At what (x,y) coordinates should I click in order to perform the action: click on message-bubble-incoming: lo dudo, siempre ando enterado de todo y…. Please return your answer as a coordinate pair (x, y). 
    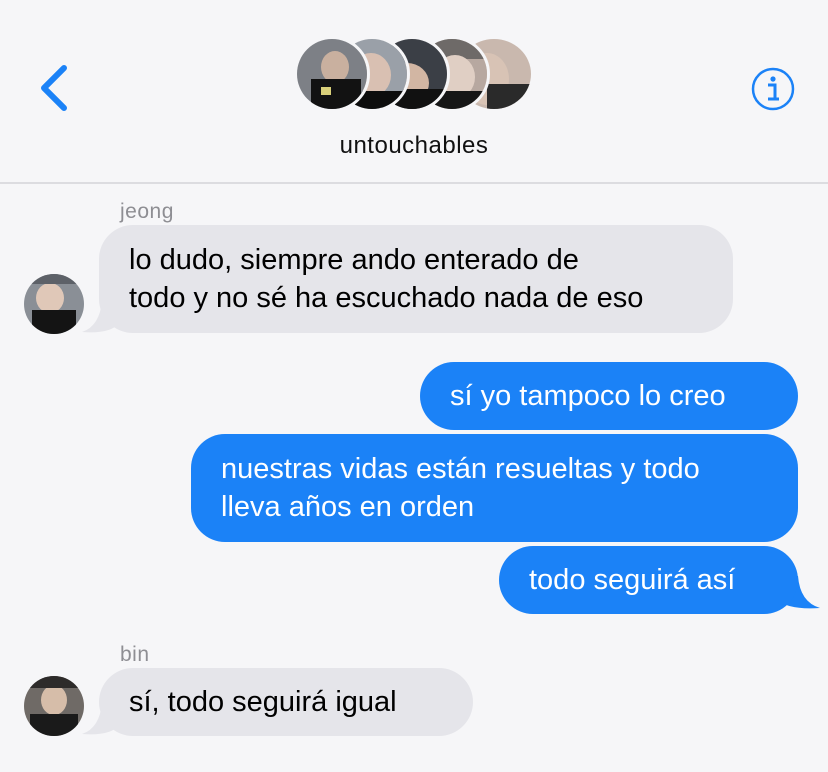
    Looking at the image, I should click on (416, 279).